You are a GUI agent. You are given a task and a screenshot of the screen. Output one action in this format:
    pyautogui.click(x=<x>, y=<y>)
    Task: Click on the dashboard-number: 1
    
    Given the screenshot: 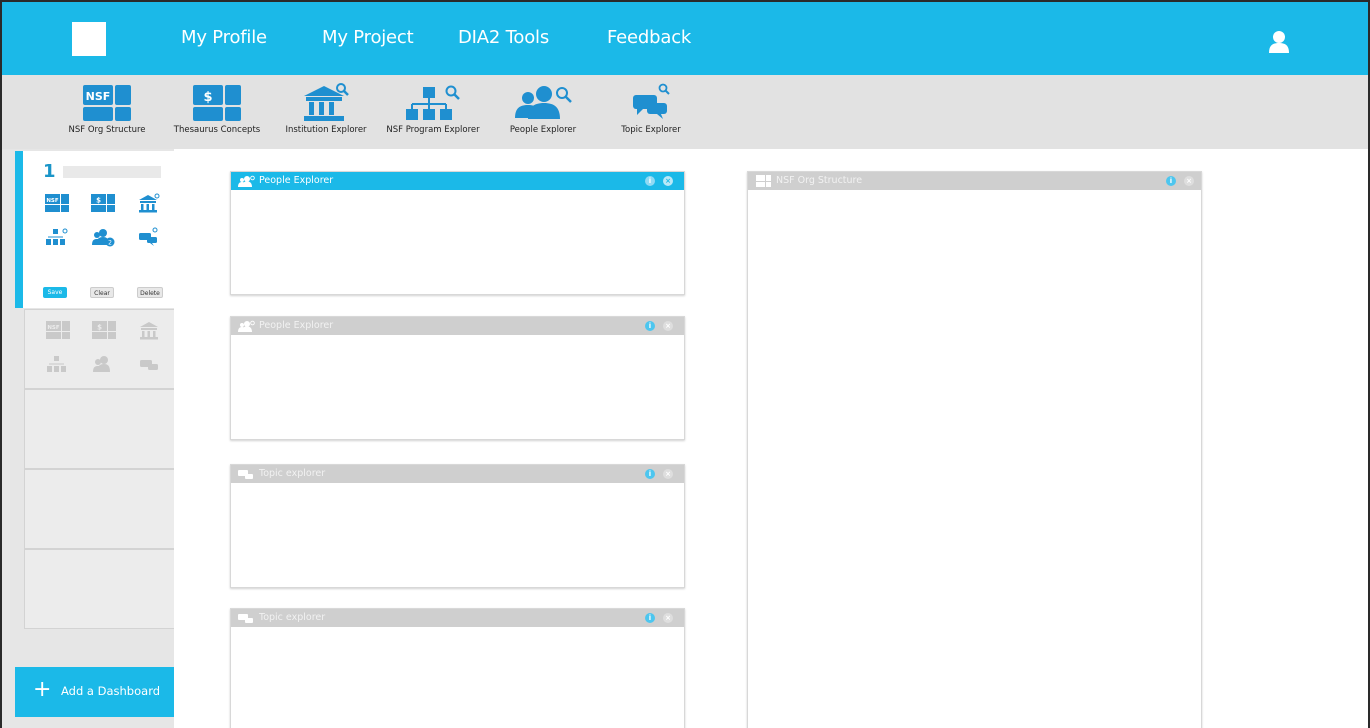 What is the action you would take?
    pyautogui.click(x=49, y=171)
    